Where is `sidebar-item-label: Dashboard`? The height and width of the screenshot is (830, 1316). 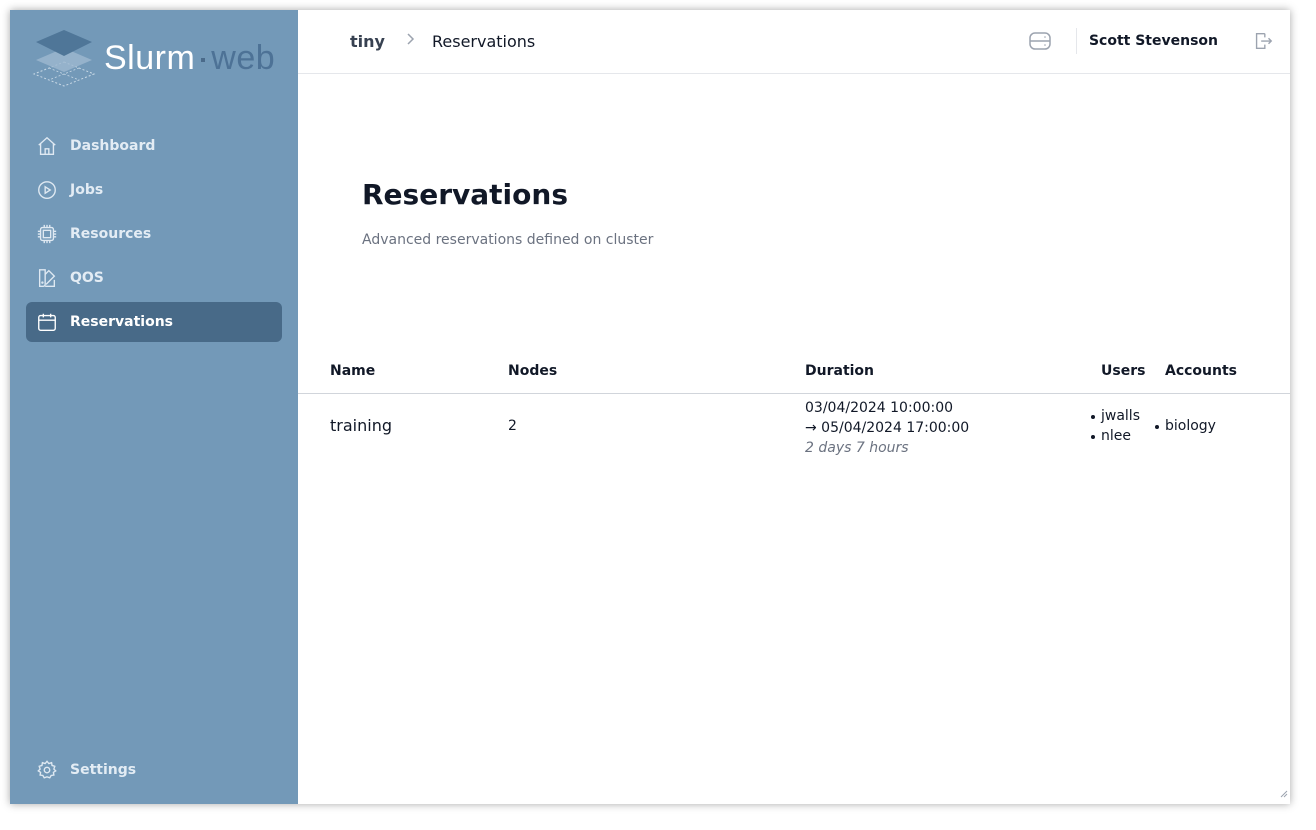
sidebar-item-label: Dashboard is located at coordinates (113, 146).